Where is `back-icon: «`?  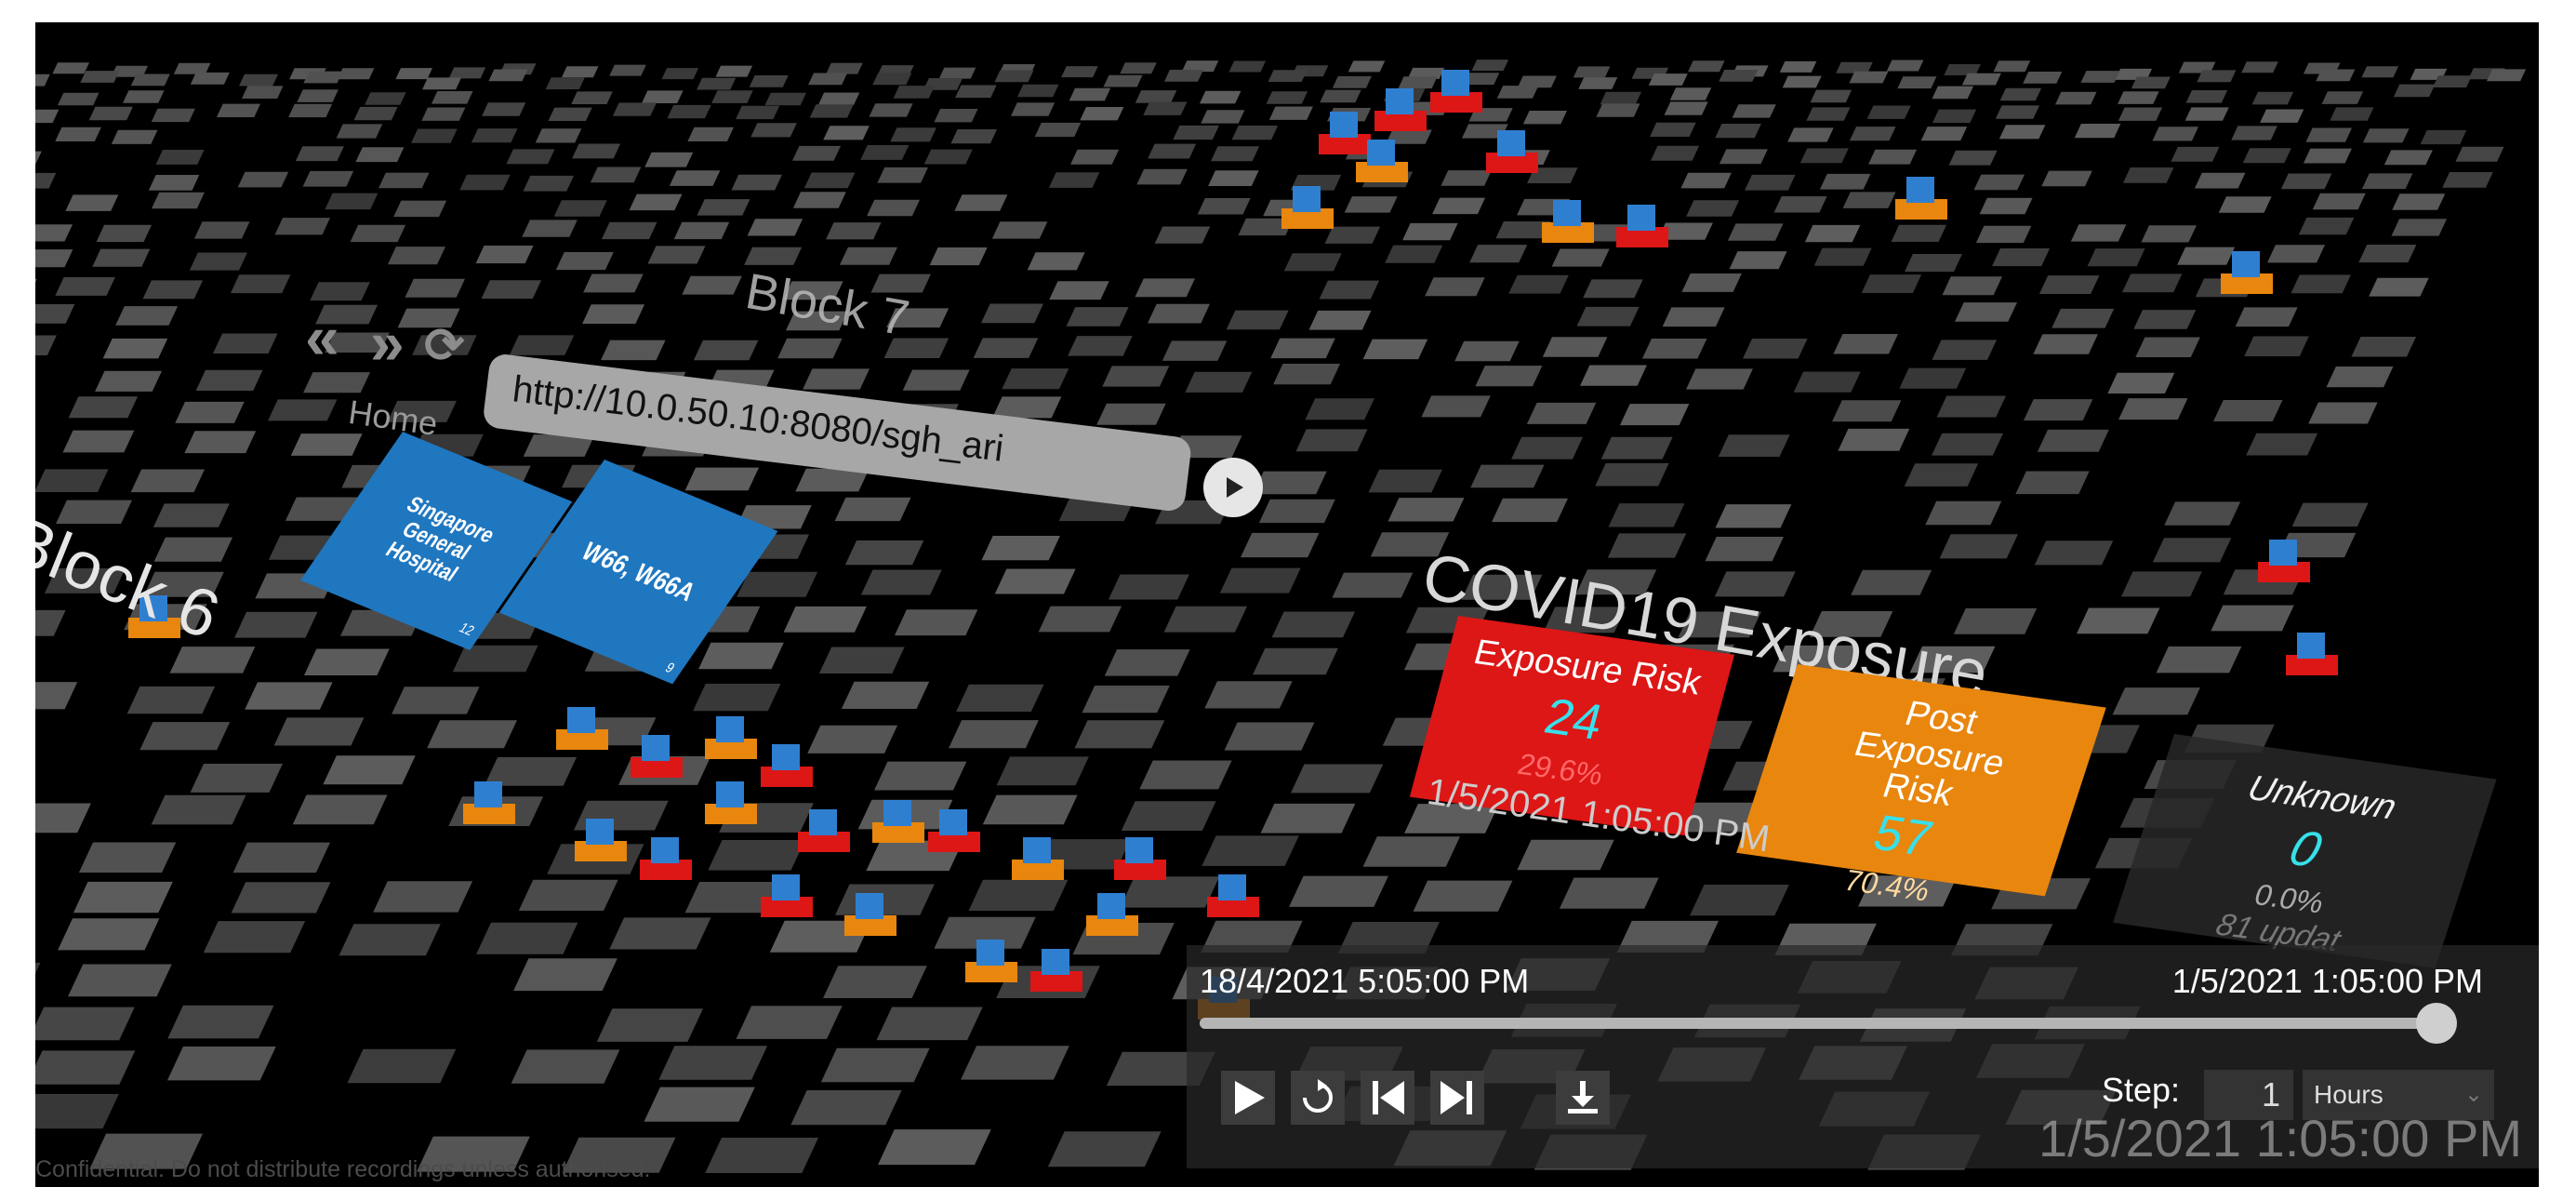
back-icon: « is located at coordinates (322, 336).